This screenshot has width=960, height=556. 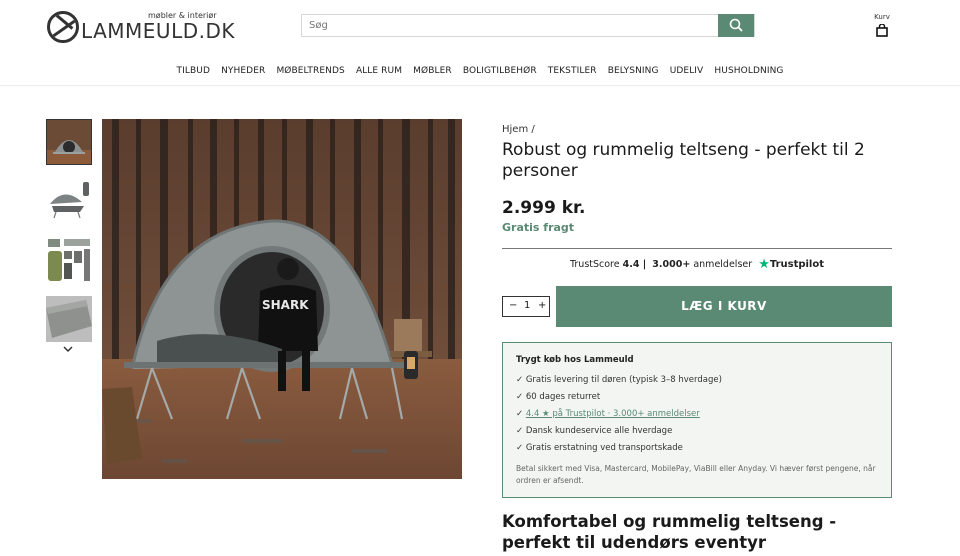 I want to click on nav-item-boligtilbehor: BOLIGTILBEHØR, so click(x=500, y=71).